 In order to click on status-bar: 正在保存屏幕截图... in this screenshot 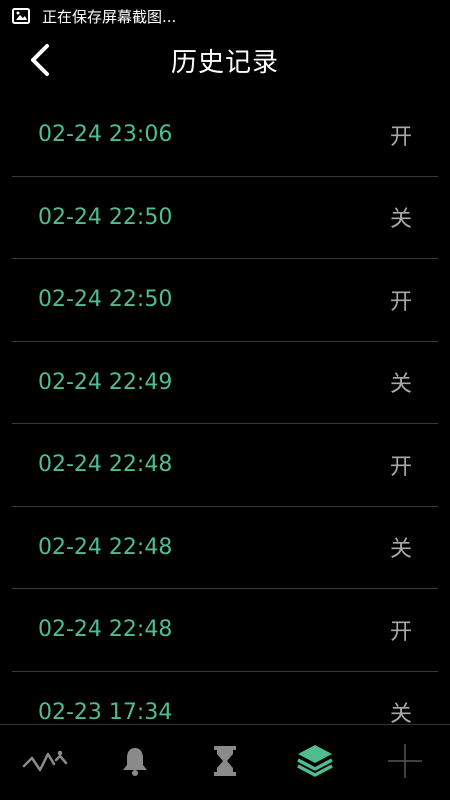, I will do `click(225, 16)`.